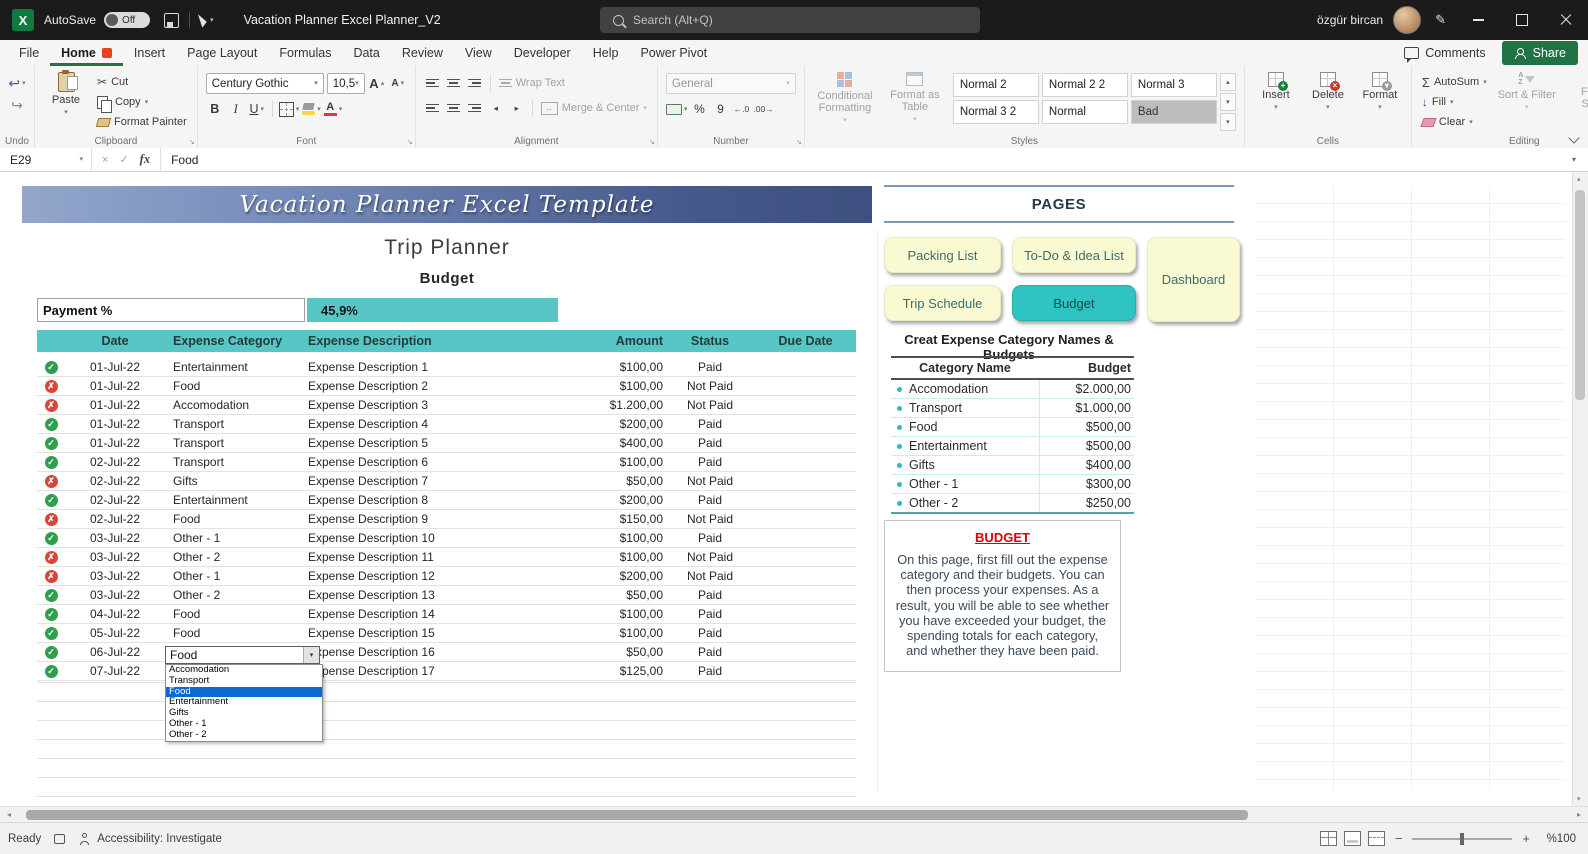 This screenshot has width=1588, height=854. I want to click on cell-description: Expense Description 1, so click(432, 367).